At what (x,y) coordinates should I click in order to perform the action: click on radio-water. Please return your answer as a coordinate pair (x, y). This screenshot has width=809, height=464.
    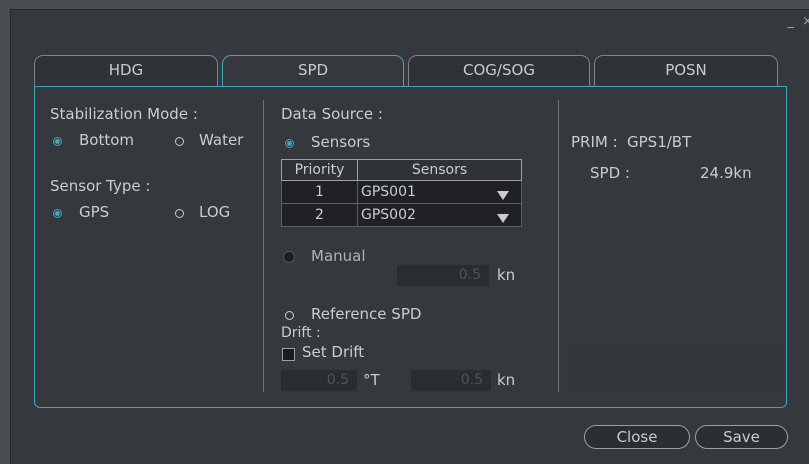
    Looking at the image, I should click on (179, 141).